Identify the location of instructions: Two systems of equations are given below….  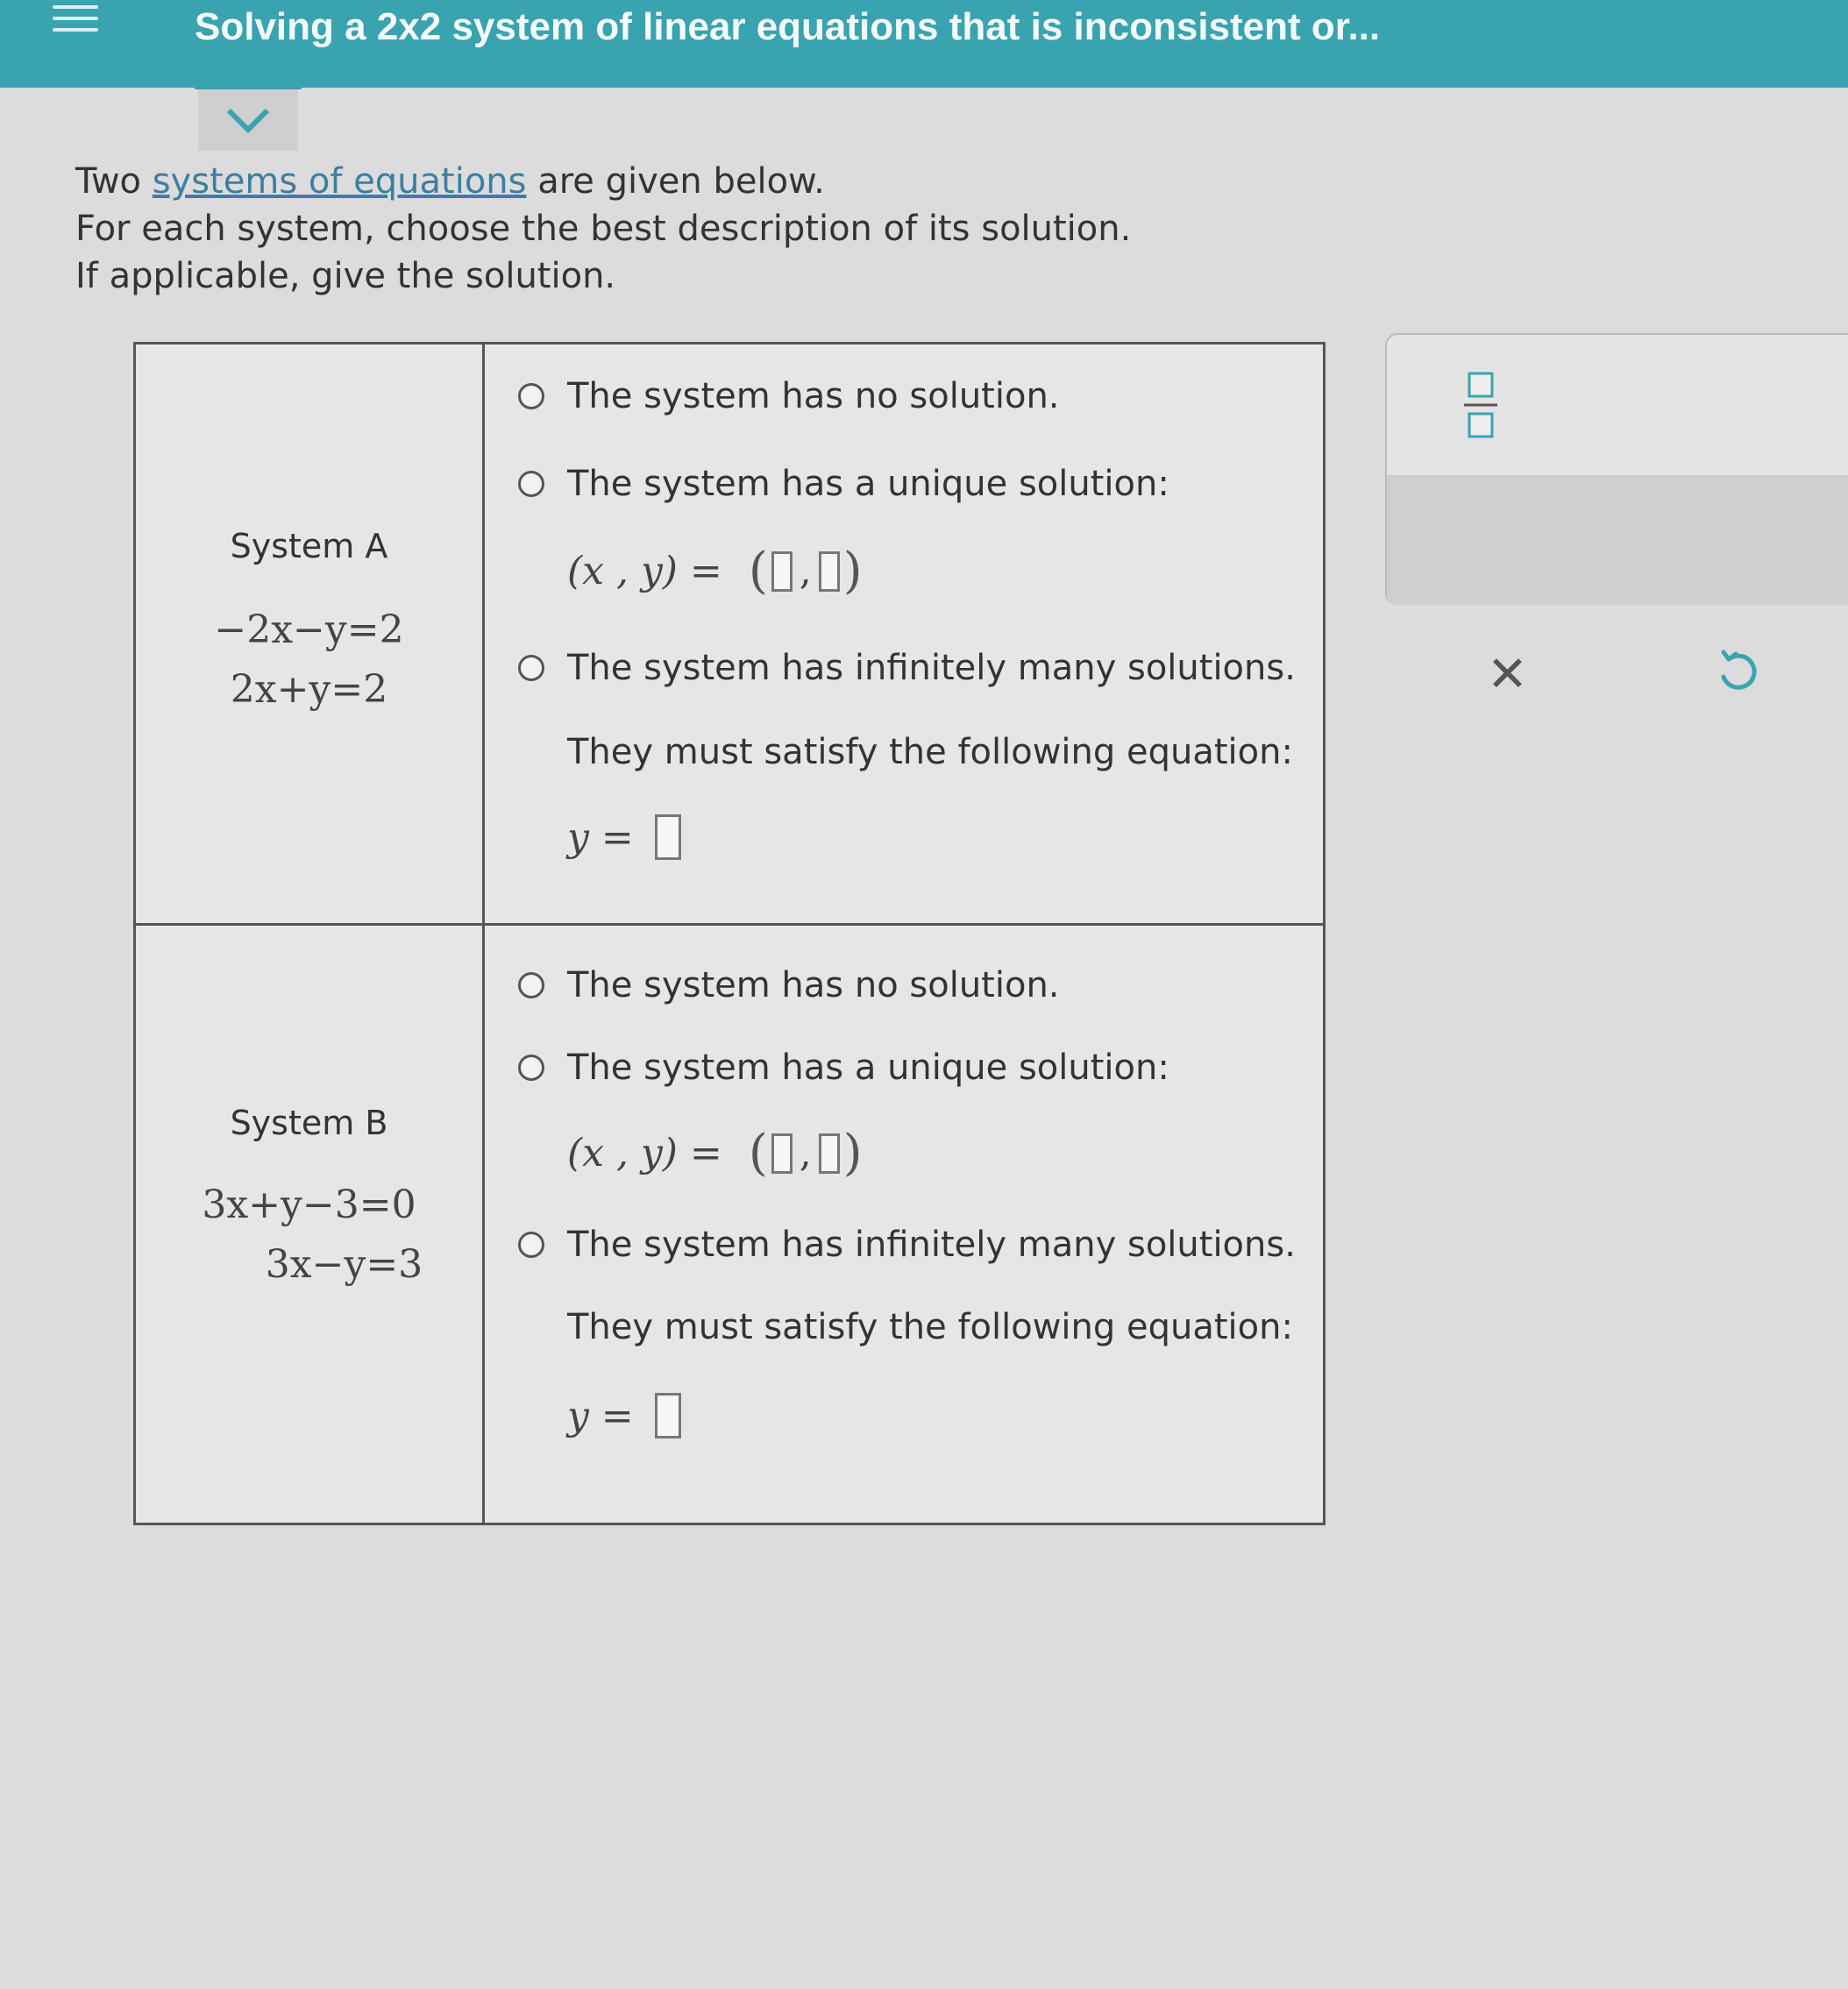
(603, 229).